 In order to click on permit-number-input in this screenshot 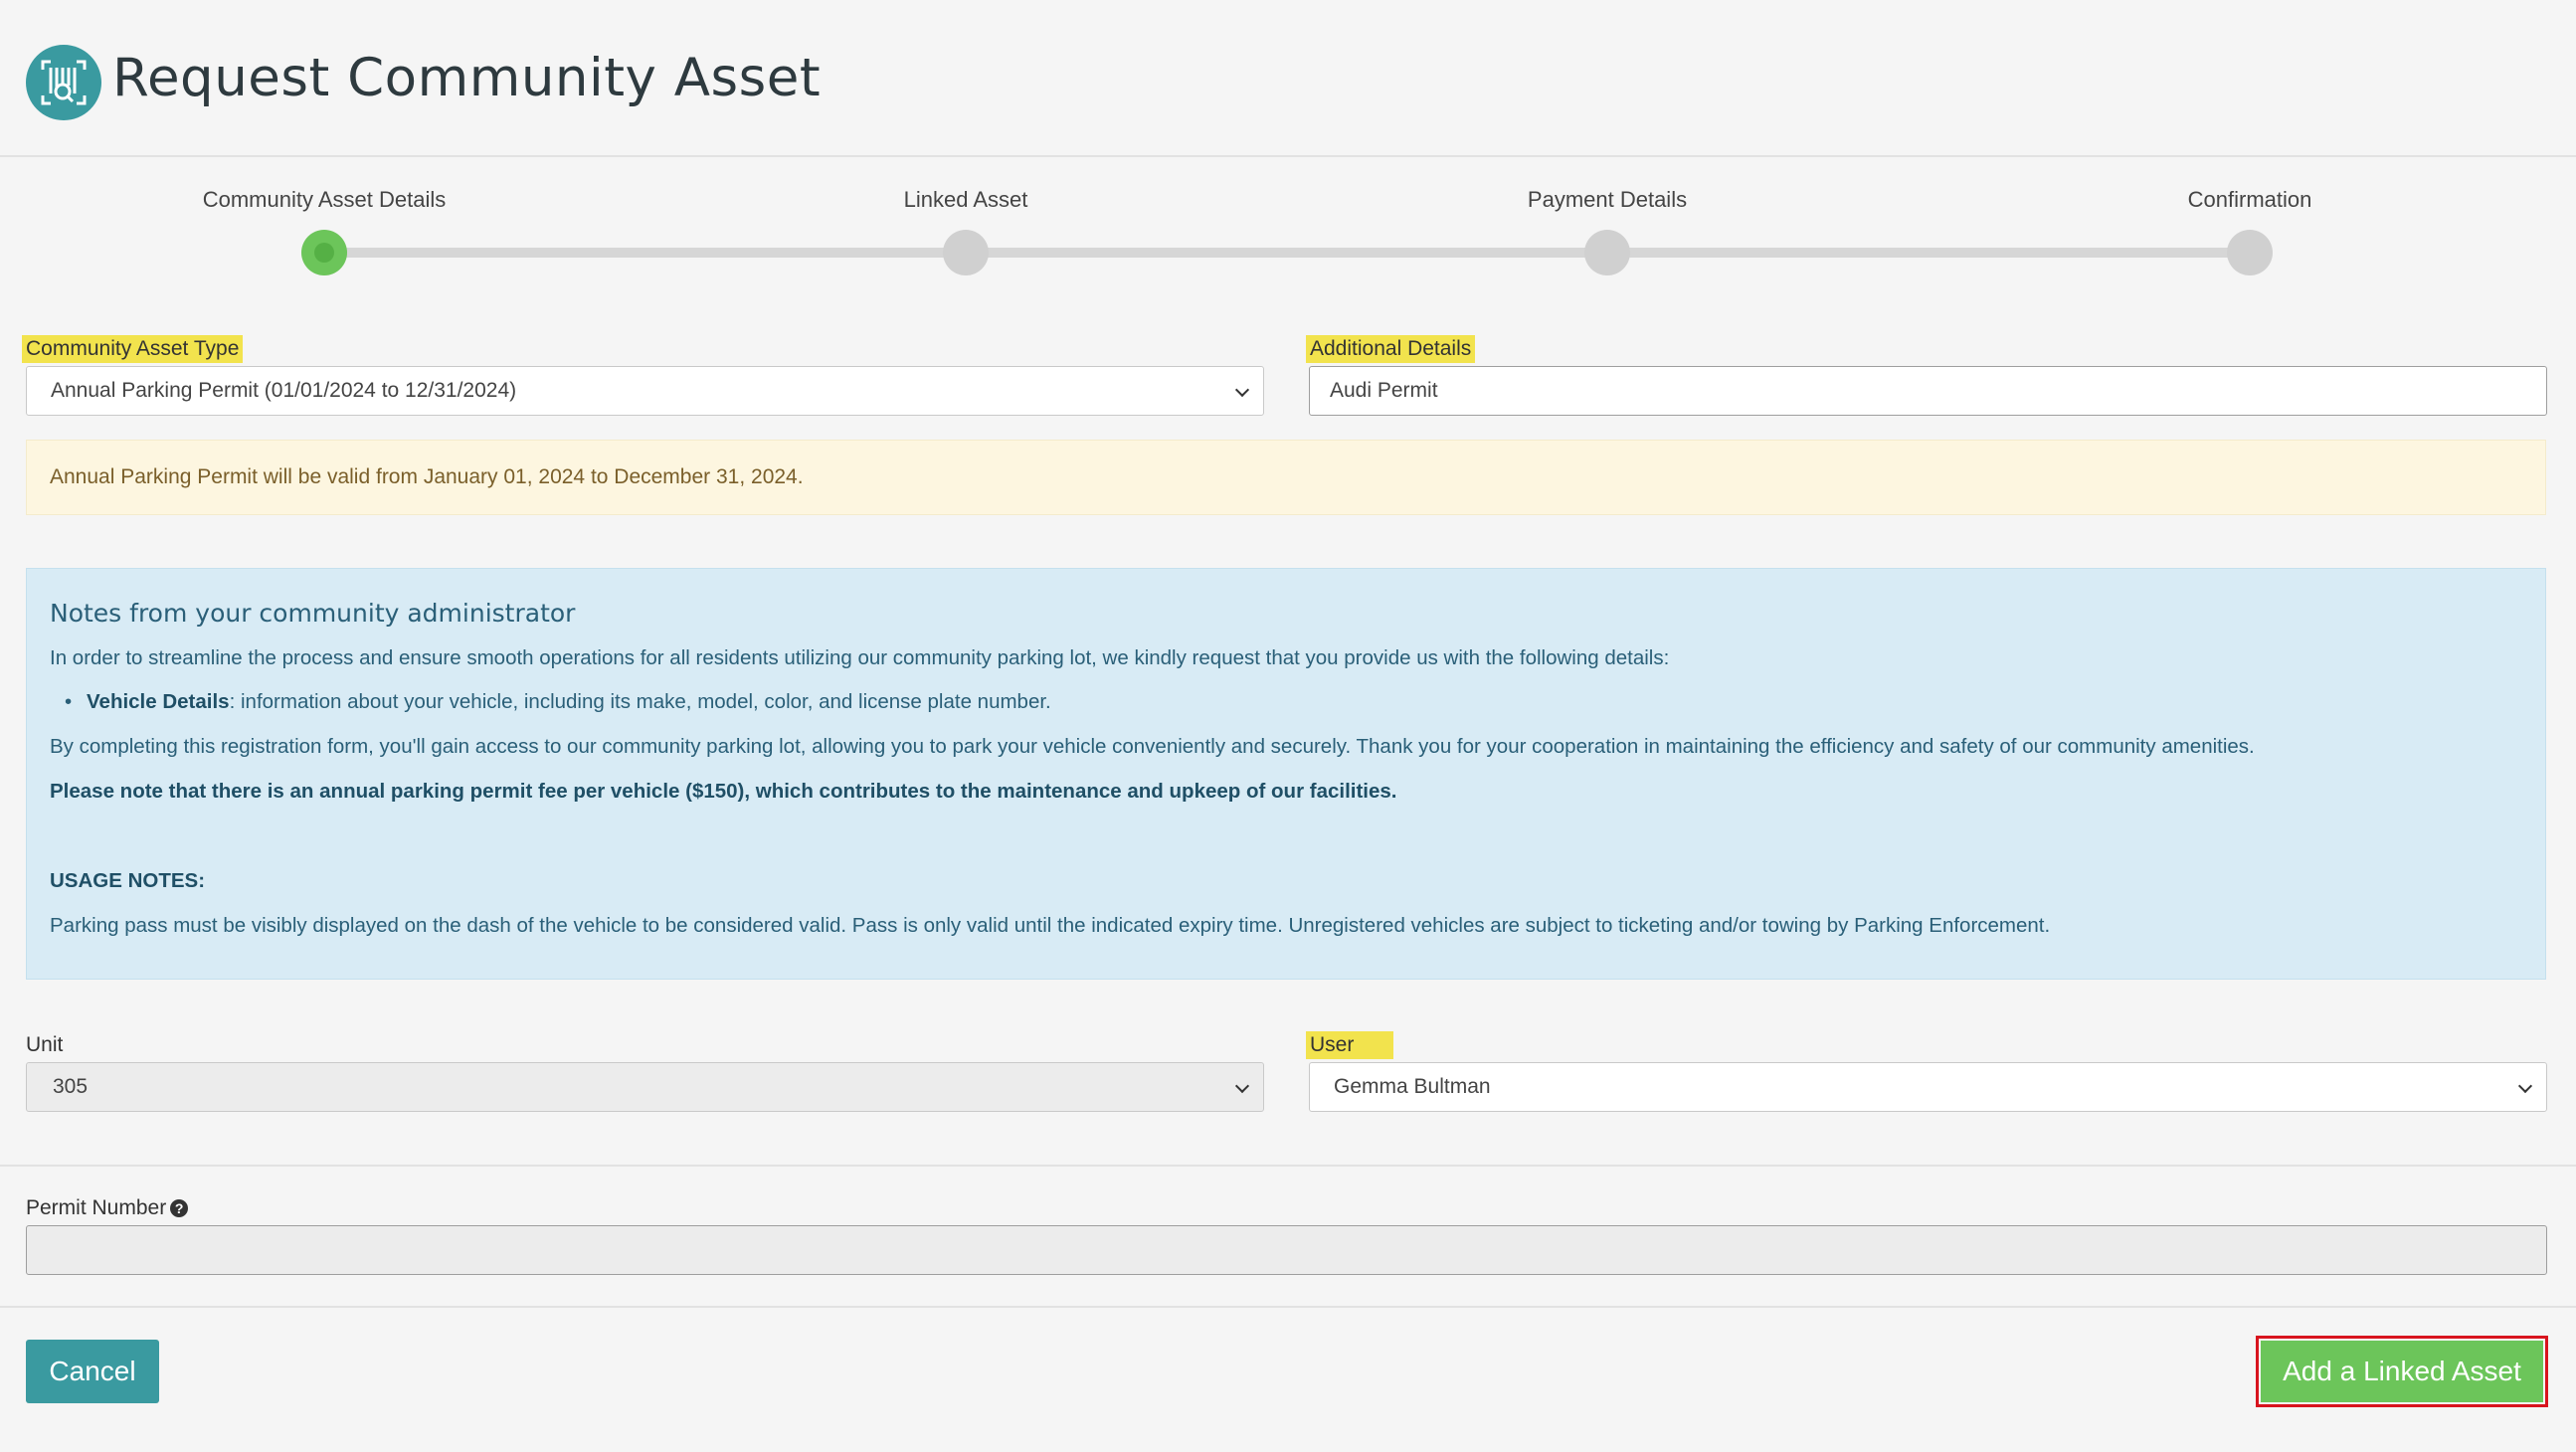, I will do `click(1286, 1250)`.